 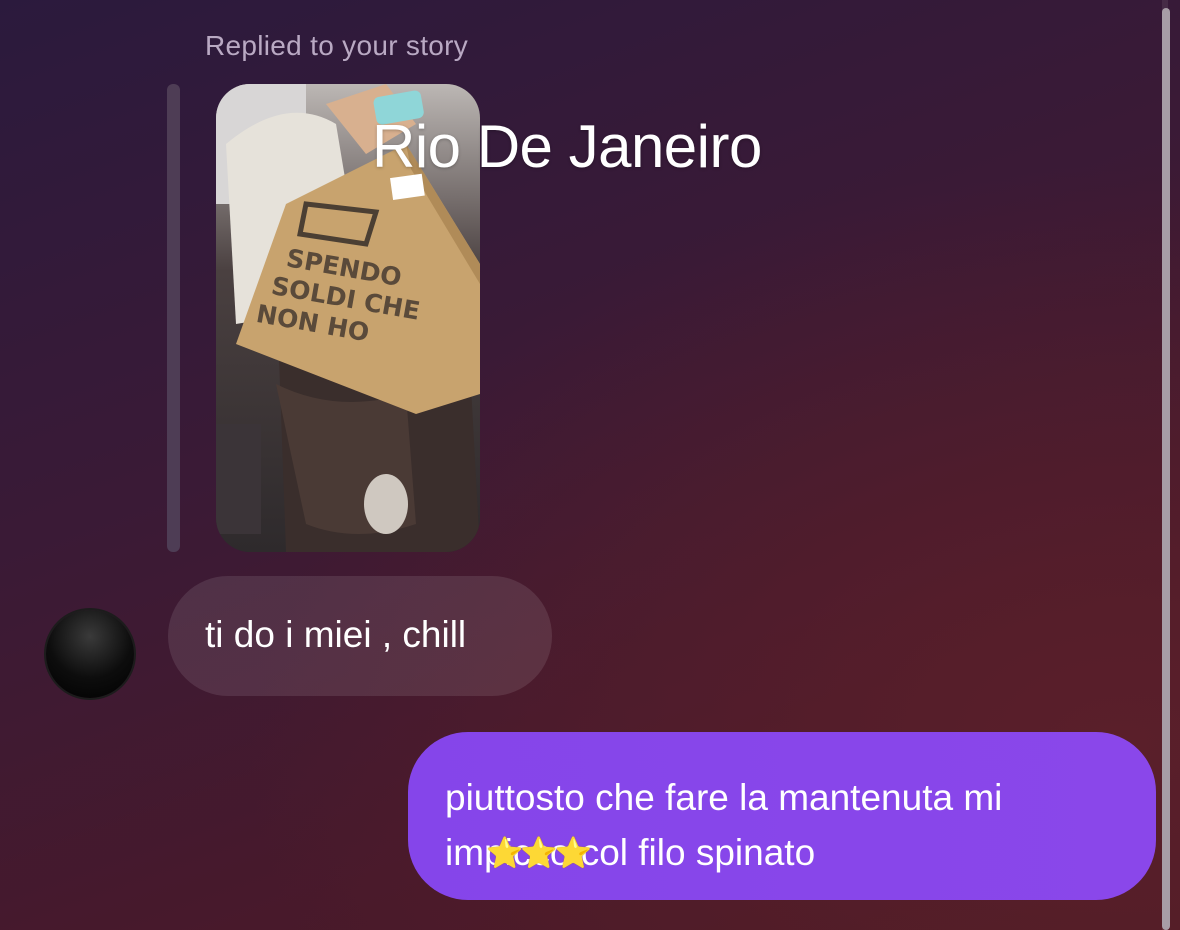 I want to click on reply-quote-bar, so click(x=173, y=318).